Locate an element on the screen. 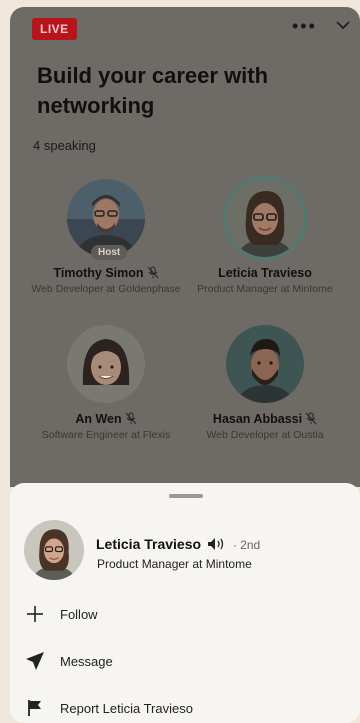  chevron-down-icon is located at coordinates (343, 25).